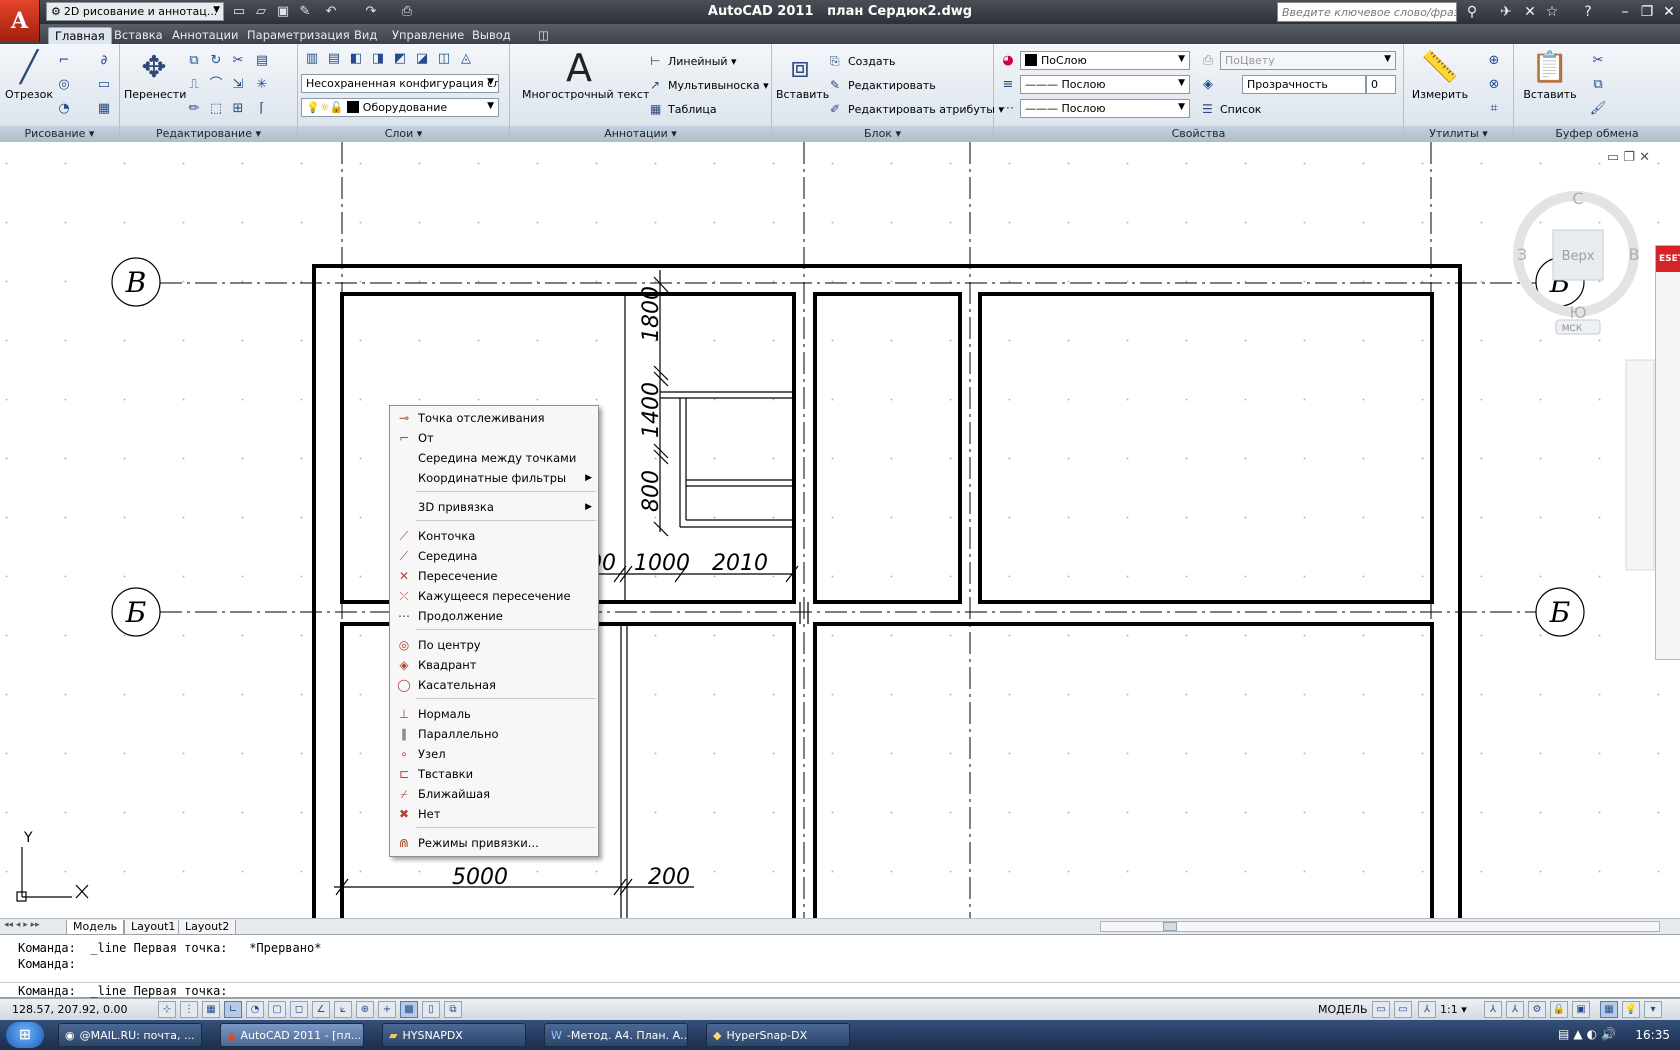 The image size is (1680, 1050). What do you see at coordinates (64, 60) in the screenshot?
I see `polyline-icon: ⌐` at bounding box center [64, 60].